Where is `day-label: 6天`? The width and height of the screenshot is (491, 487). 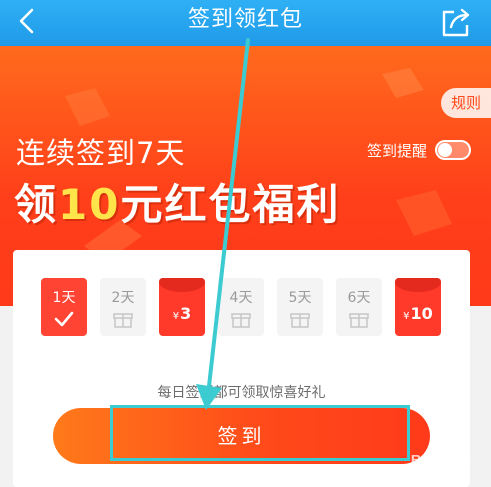 day-label: 6天 is located at coordinates (359, 298).